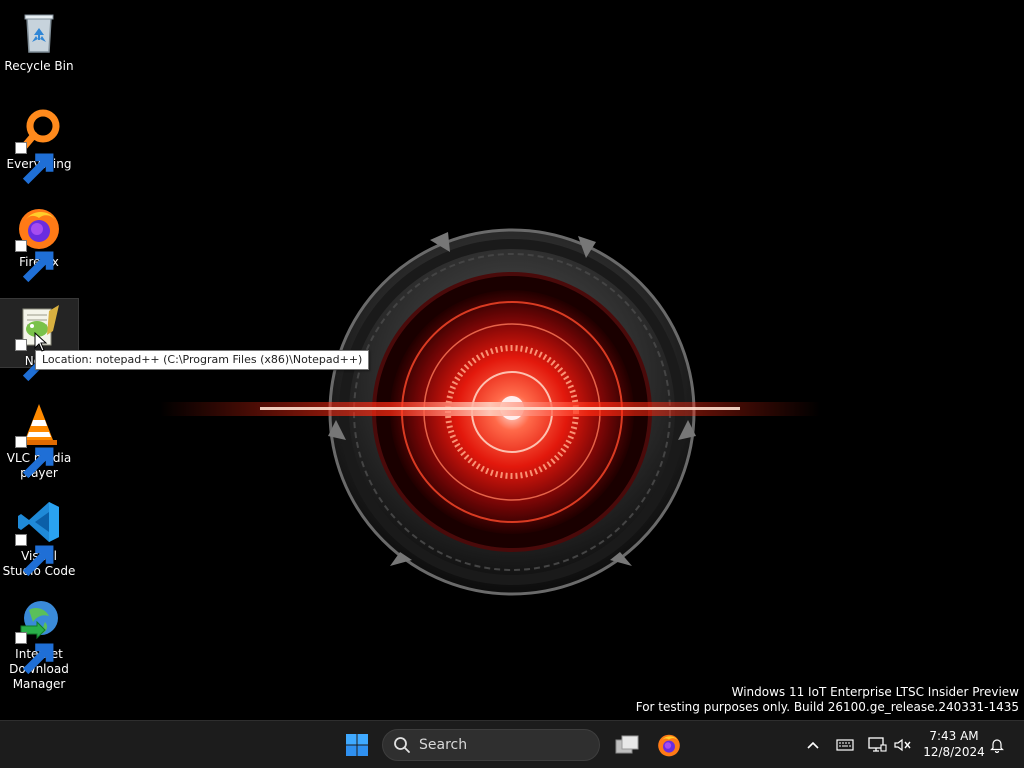 Image resolution: width=1024 pixels, height=768 pixels. I want to click on taskbar-firefox-button, so click(669, 745).